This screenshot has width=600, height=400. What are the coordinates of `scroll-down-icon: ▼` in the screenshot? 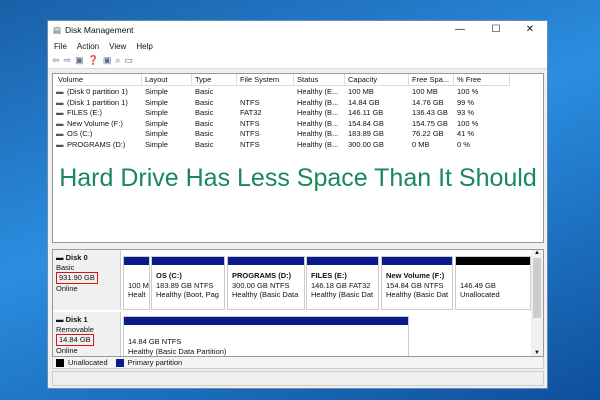 It's located at (537, 353).